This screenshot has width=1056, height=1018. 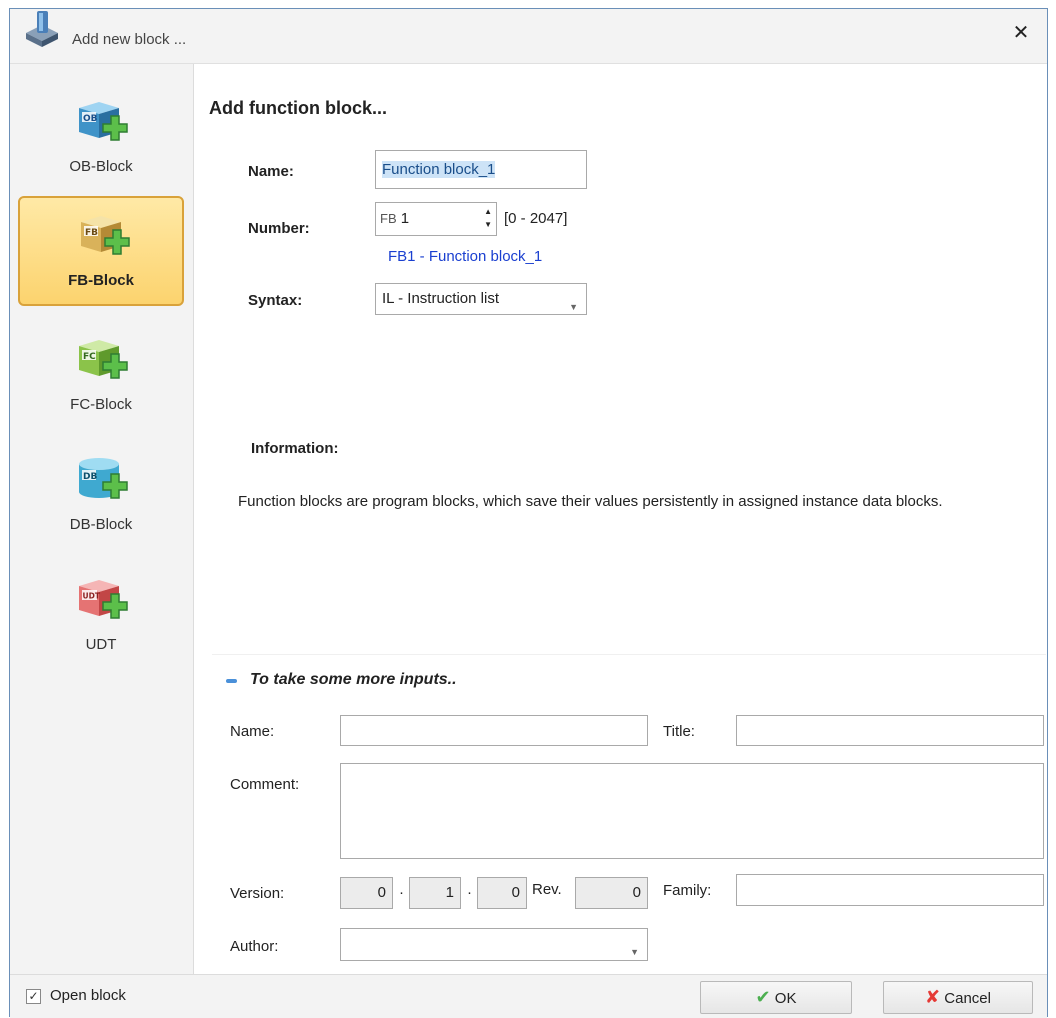 What do you see at coordinates (105, 235) in the screenshot?
I see `fb-block-icon: FB` at bounding box center [105, 235].